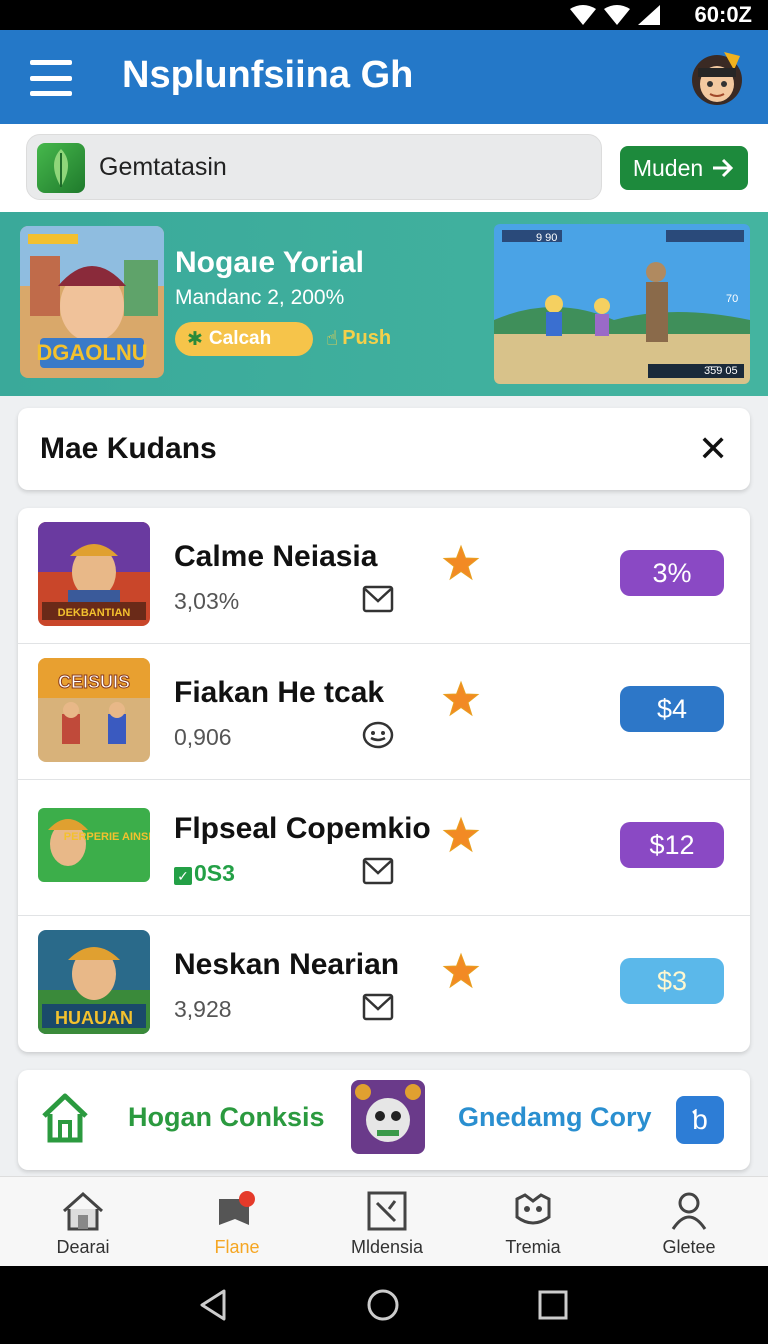 The height and width of the screenshot is (1344, 768). What do you see at coordinates (533, 1209) in the screenshot?
I see `controller-icon` at bounding box center [533, 1209].